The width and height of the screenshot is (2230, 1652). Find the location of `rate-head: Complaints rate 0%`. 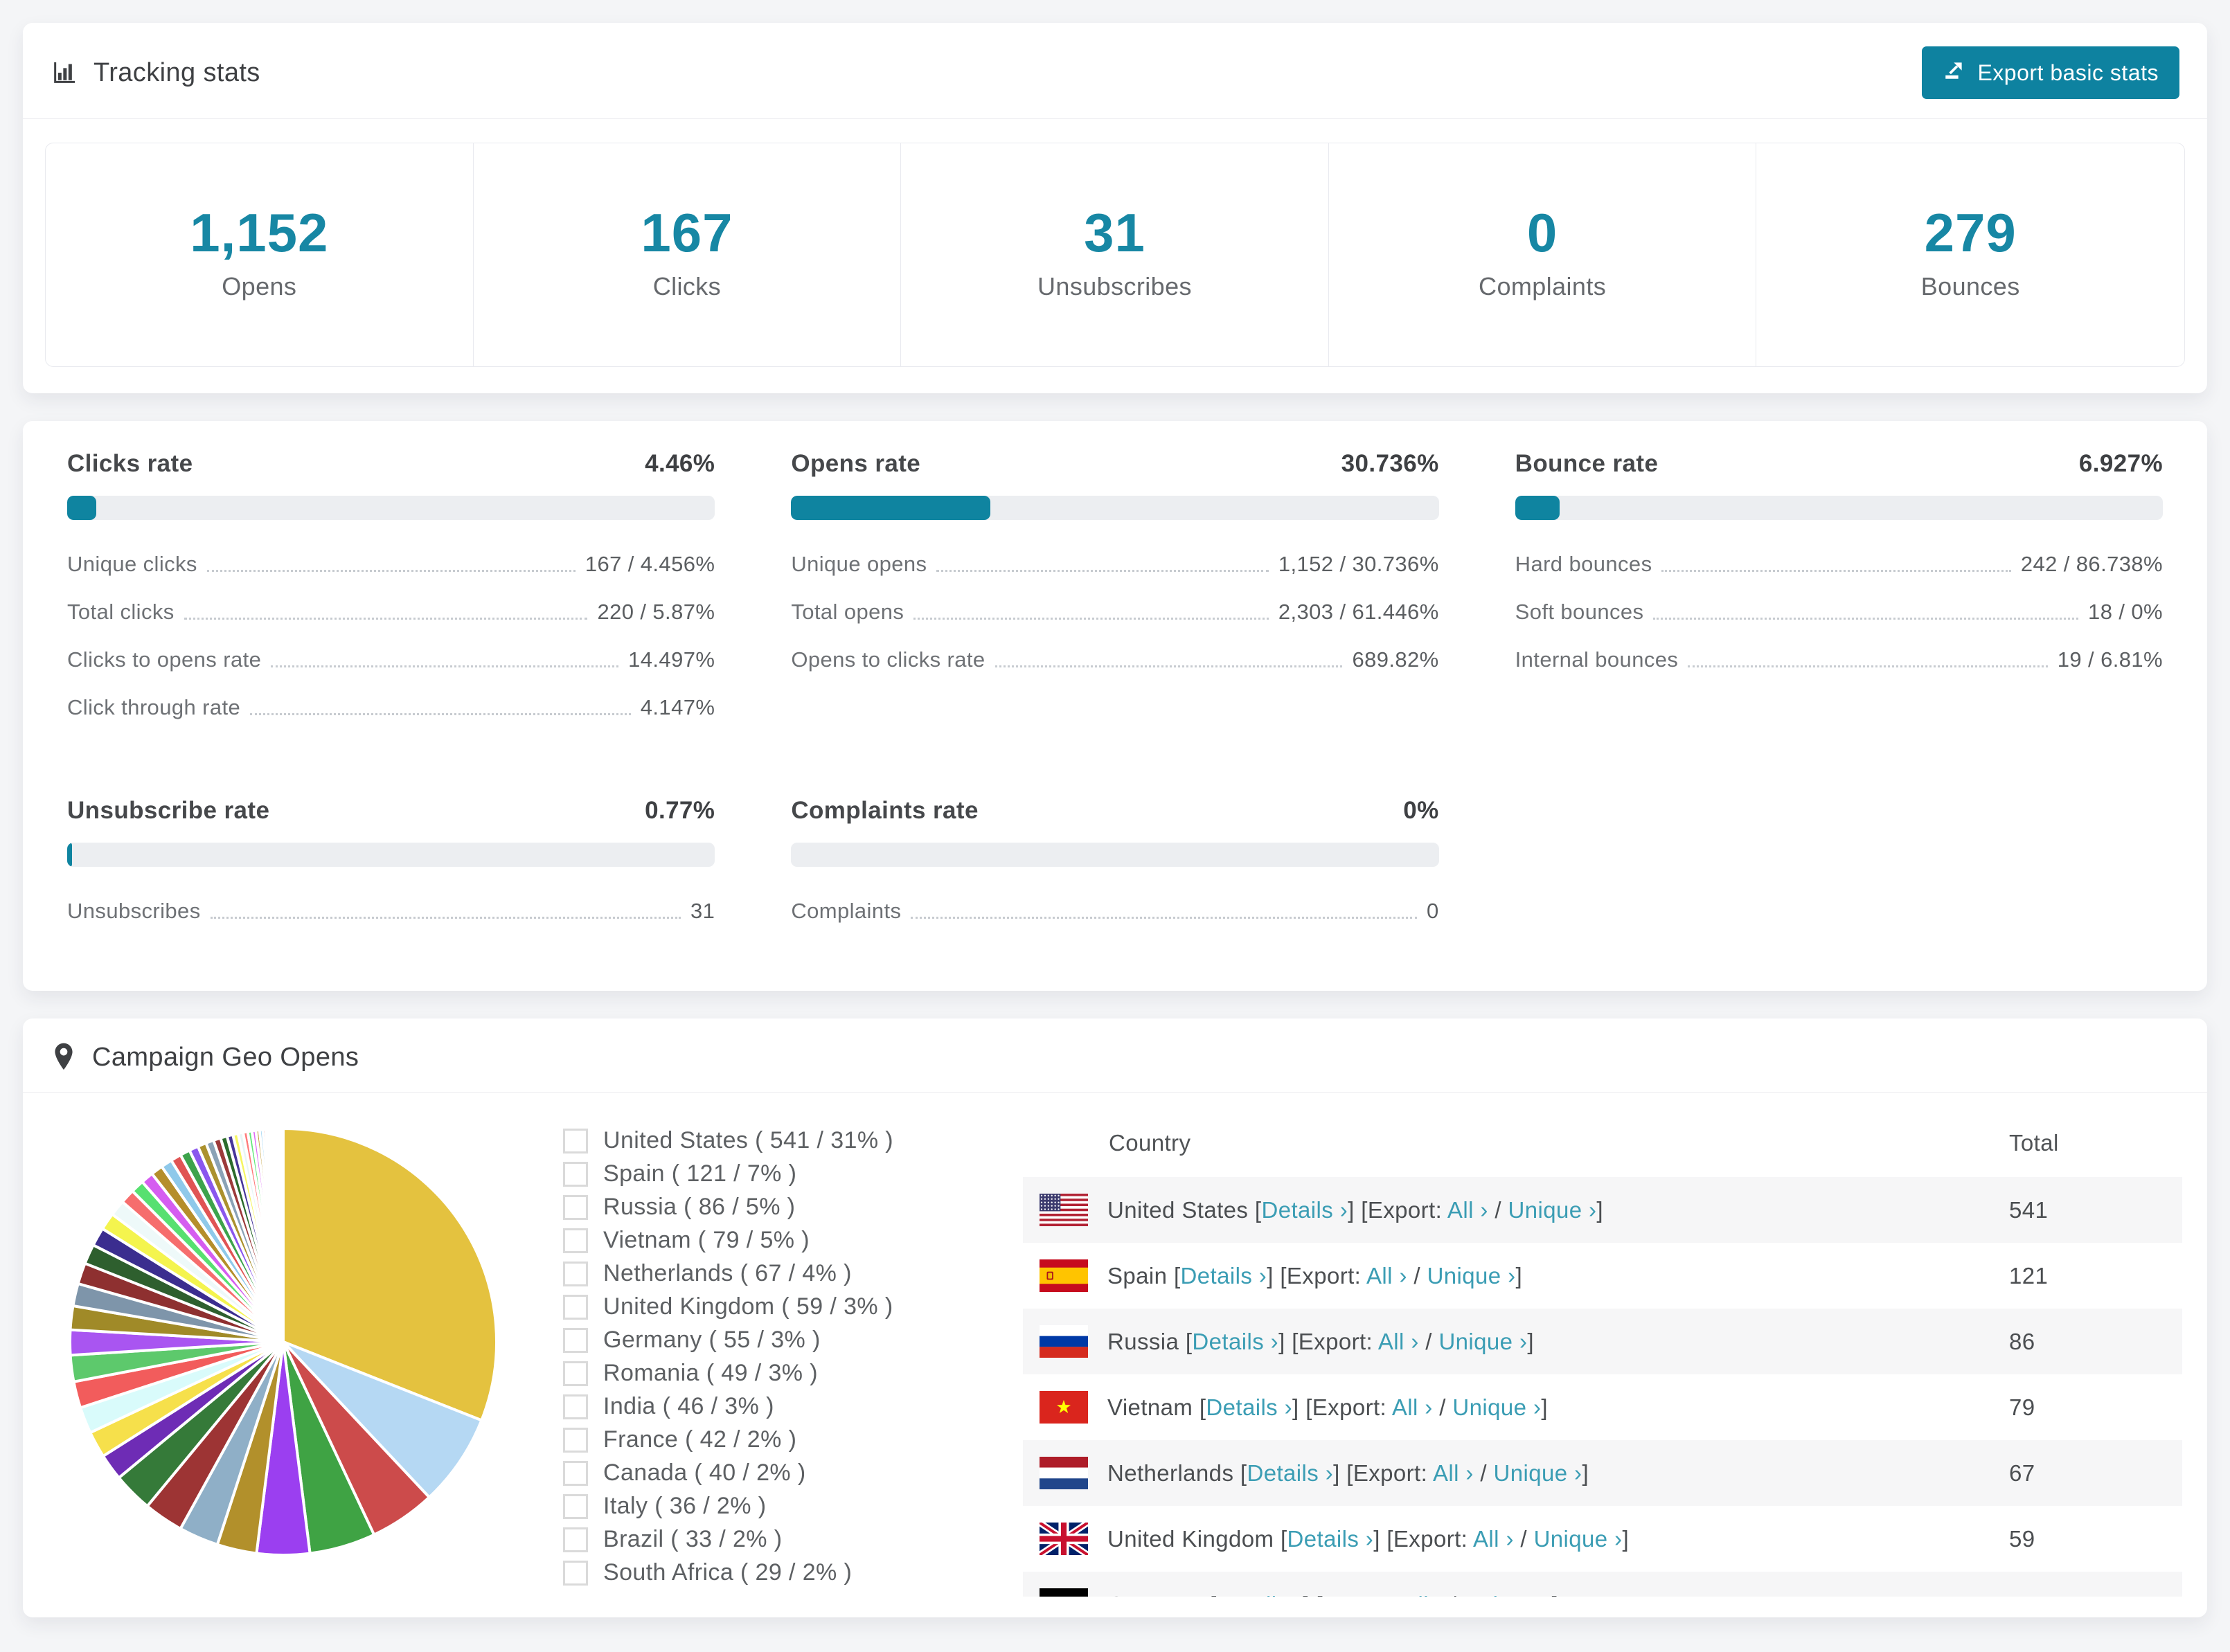

rate-head: Complaints rate 0% is located at coordinates (1114, 811).